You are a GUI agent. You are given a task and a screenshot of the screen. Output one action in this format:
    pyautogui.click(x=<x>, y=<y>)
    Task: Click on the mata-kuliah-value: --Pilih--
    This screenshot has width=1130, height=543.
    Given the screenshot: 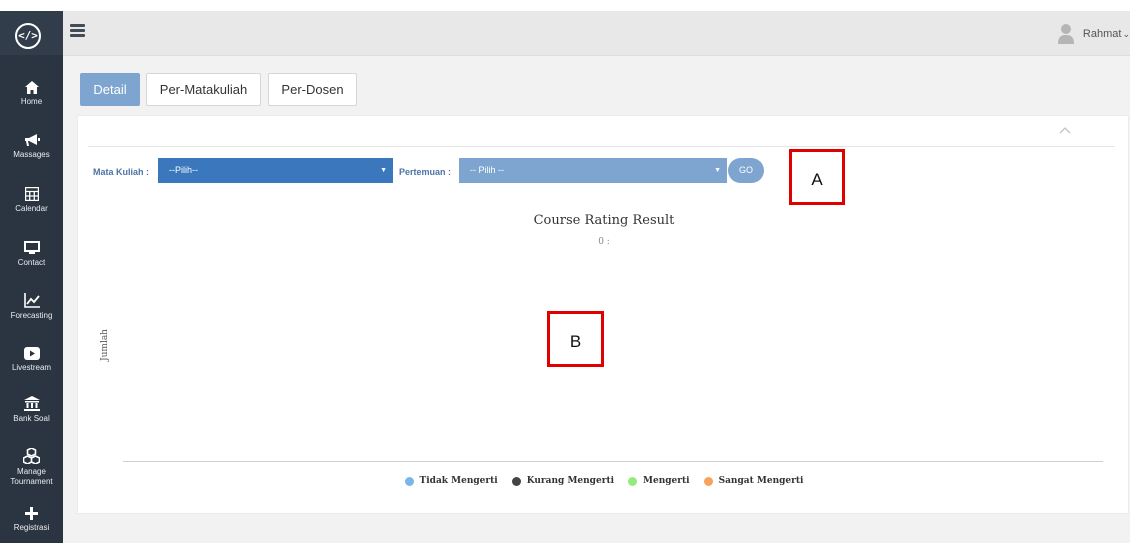 What is the action you would take?
    pyautogui.click(x=183, y=170)
    